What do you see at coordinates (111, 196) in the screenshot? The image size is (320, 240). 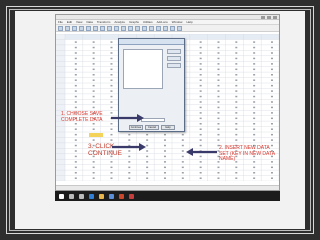 I see `store-icon` at bounding box center [111, 196].